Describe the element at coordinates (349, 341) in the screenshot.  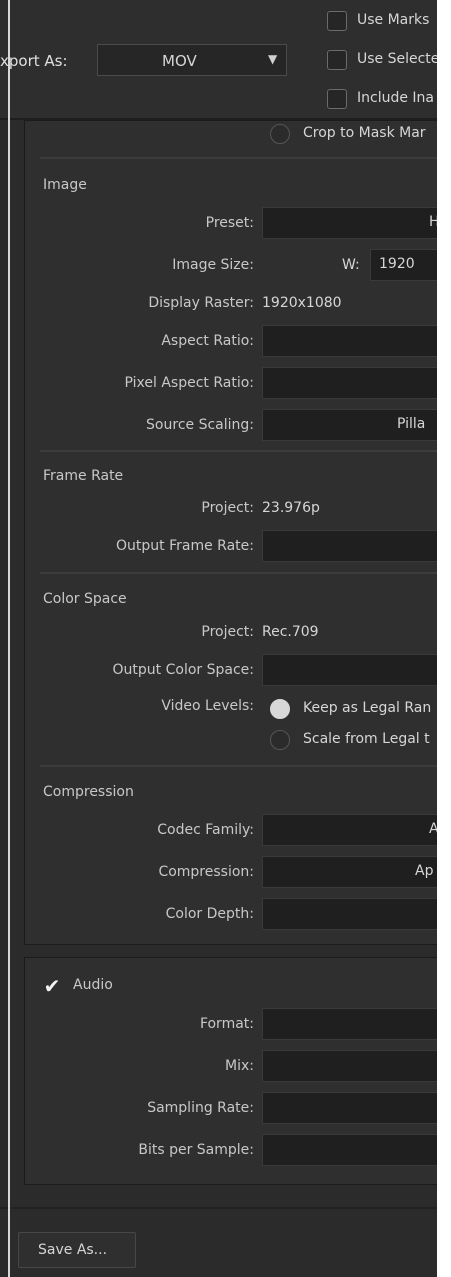
I see `aspect-ratio-dropdown` at that location.